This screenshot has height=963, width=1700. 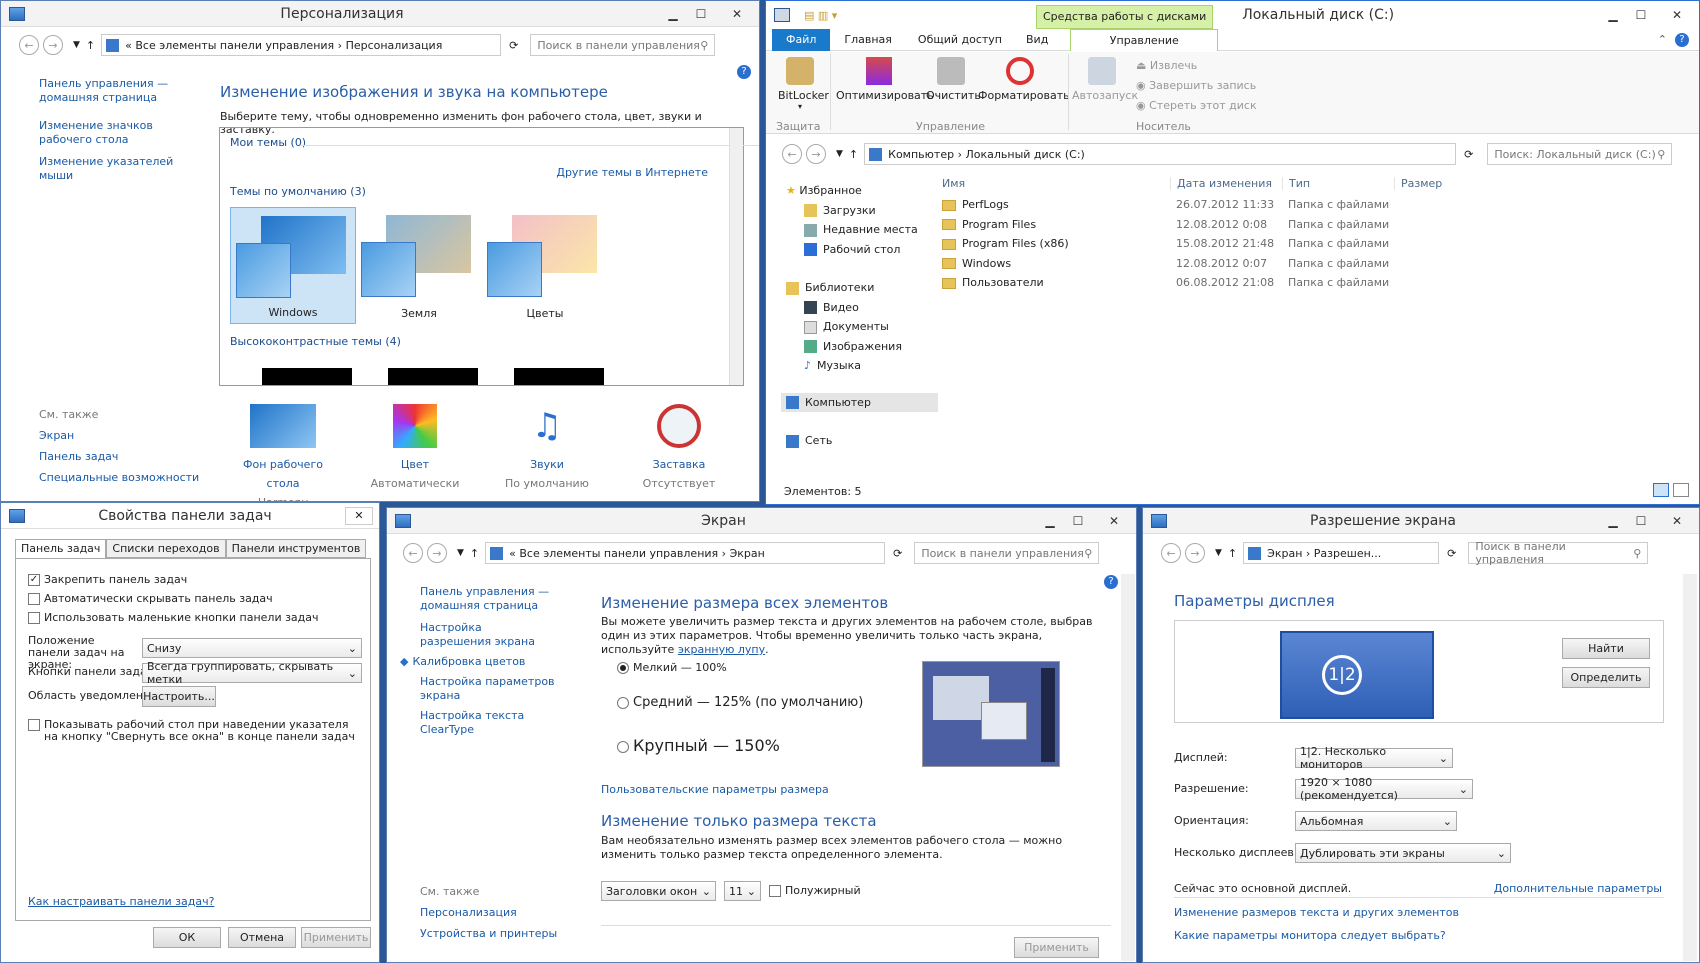 What do you see at coordinates (1421, 521) in the screenshot?
I see `title-bar: Разрешение экрана ▁ ☐ ✕` at bounding box center [1421, 521].